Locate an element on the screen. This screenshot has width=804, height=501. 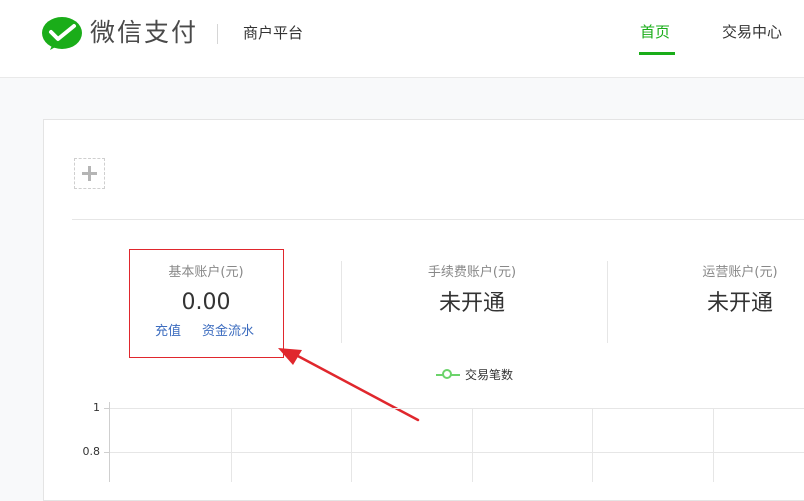
nav-active-indicator is located at coordinates (657, 53).